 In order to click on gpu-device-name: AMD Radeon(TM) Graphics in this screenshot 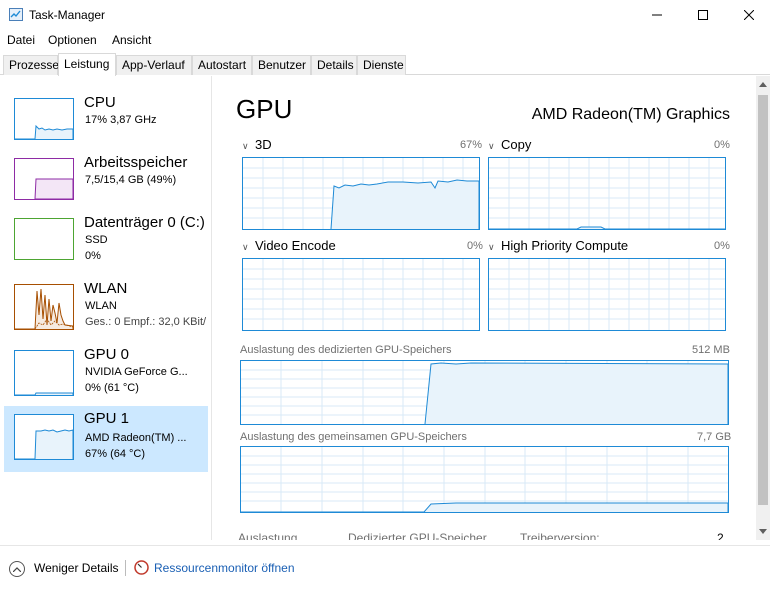, I will do `click(630, 114)`.